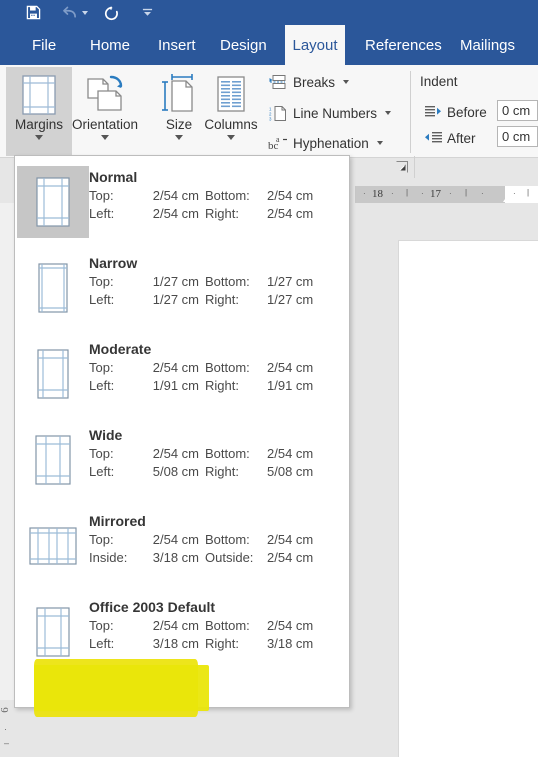  Describe the element at coordinates (7, 728) in the screenshot. I see `vertical-ruler: 6 · –` at that location.